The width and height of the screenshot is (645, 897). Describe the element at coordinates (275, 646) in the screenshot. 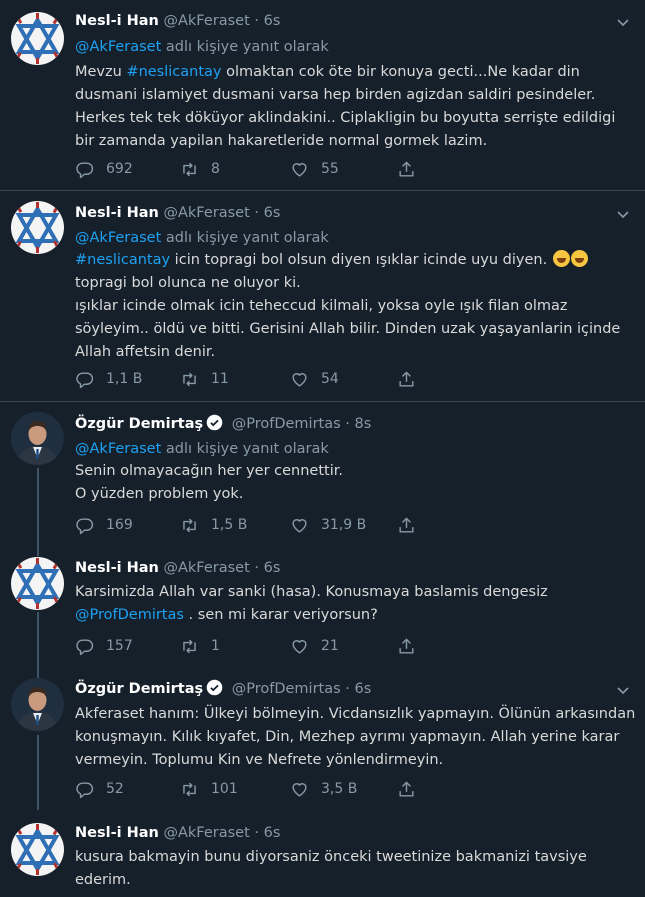

I see `tweet-actions: 157 1 21` at that location.